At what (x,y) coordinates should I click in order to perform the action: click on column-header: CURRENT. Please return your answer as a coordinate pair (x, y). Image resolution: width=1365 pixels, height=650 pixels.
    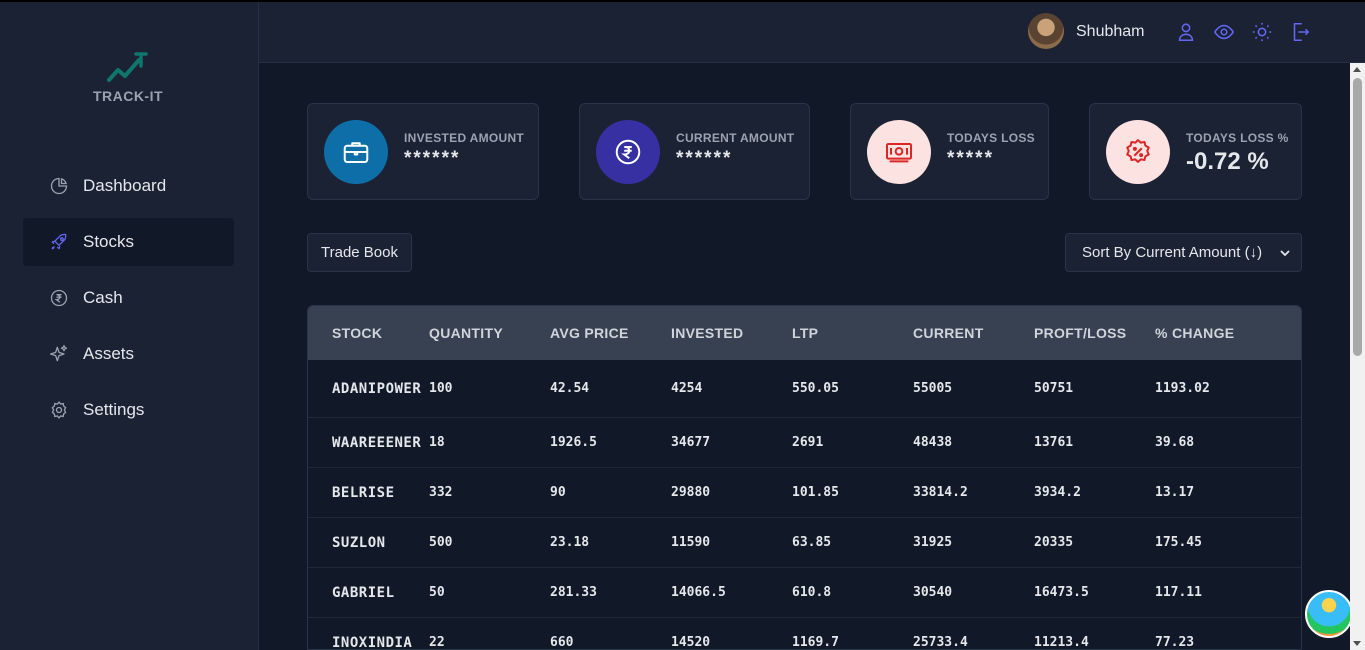
    Looking at the image, I should click on (973, 333).